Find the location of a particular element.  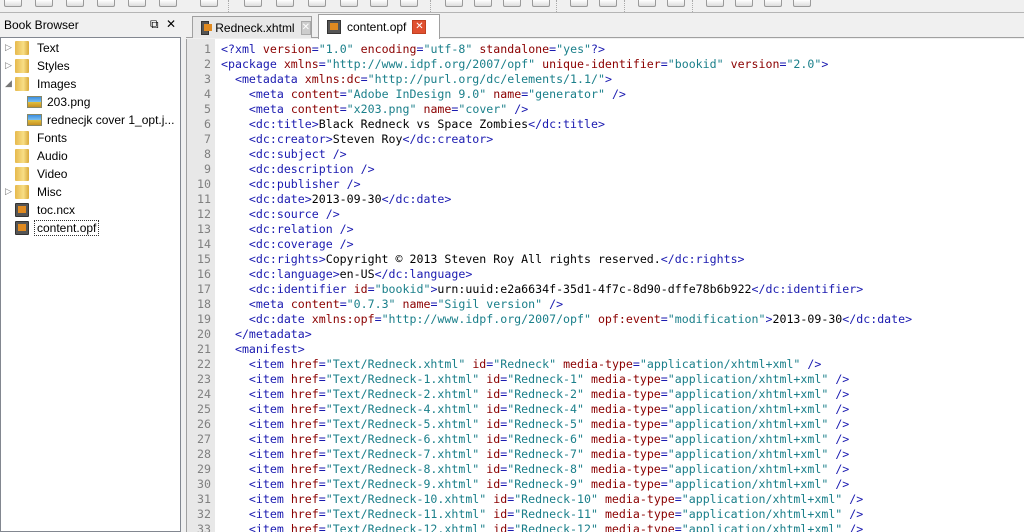

code-line: 7 <dc:creator>Steven Roy</dc:creator> is located at coordinates (605, 139).